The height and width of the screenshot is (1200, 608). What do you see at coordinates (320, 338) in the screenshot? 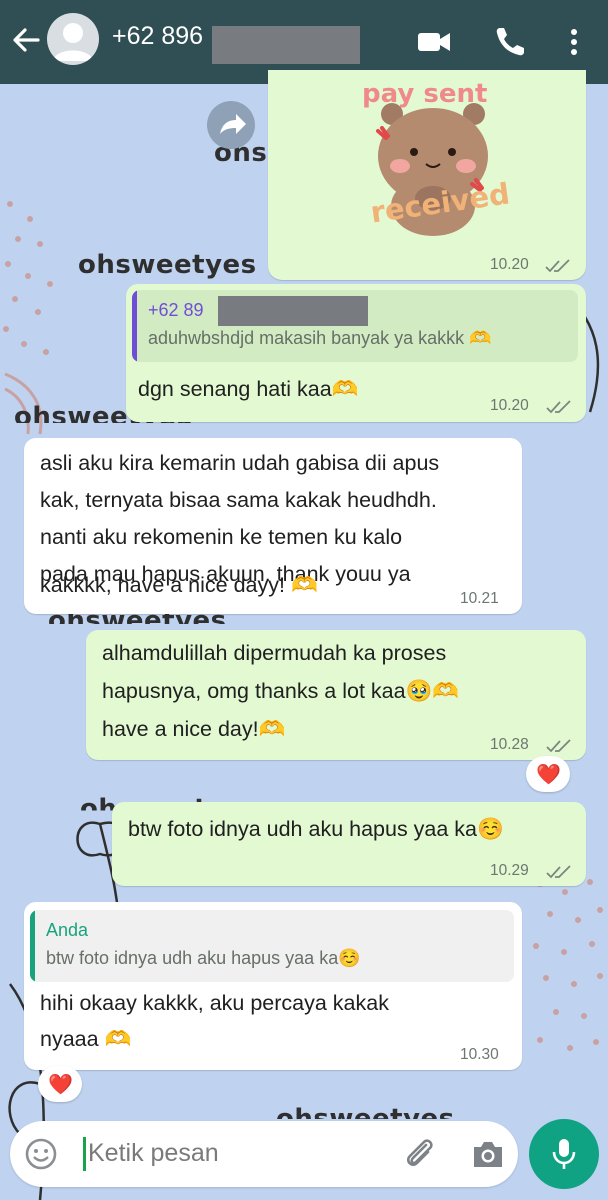
I see `quote-text: aduhwbshdjd makasih banyak ya kakkk 🫶` at bounding box center [320, 338].